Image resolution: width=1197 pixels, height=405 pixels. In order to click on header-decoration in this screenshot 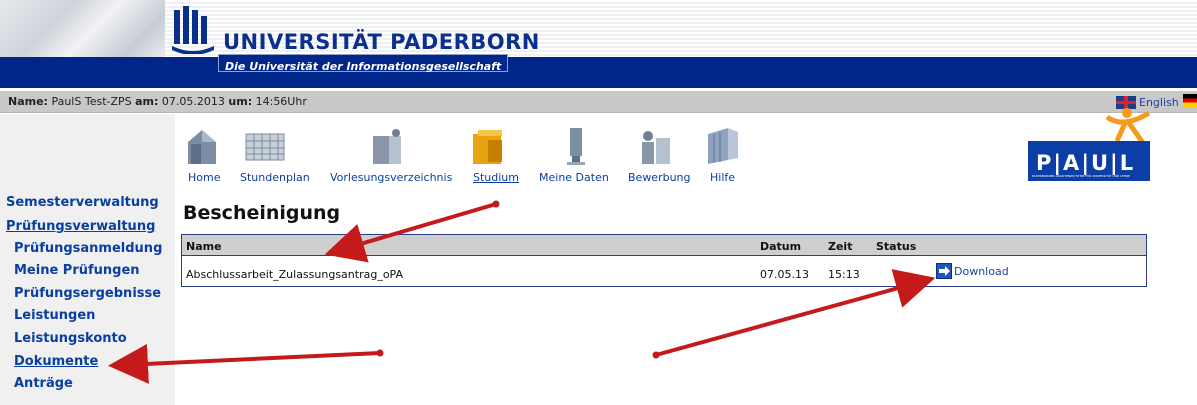, I will do `click(82, 29)`.